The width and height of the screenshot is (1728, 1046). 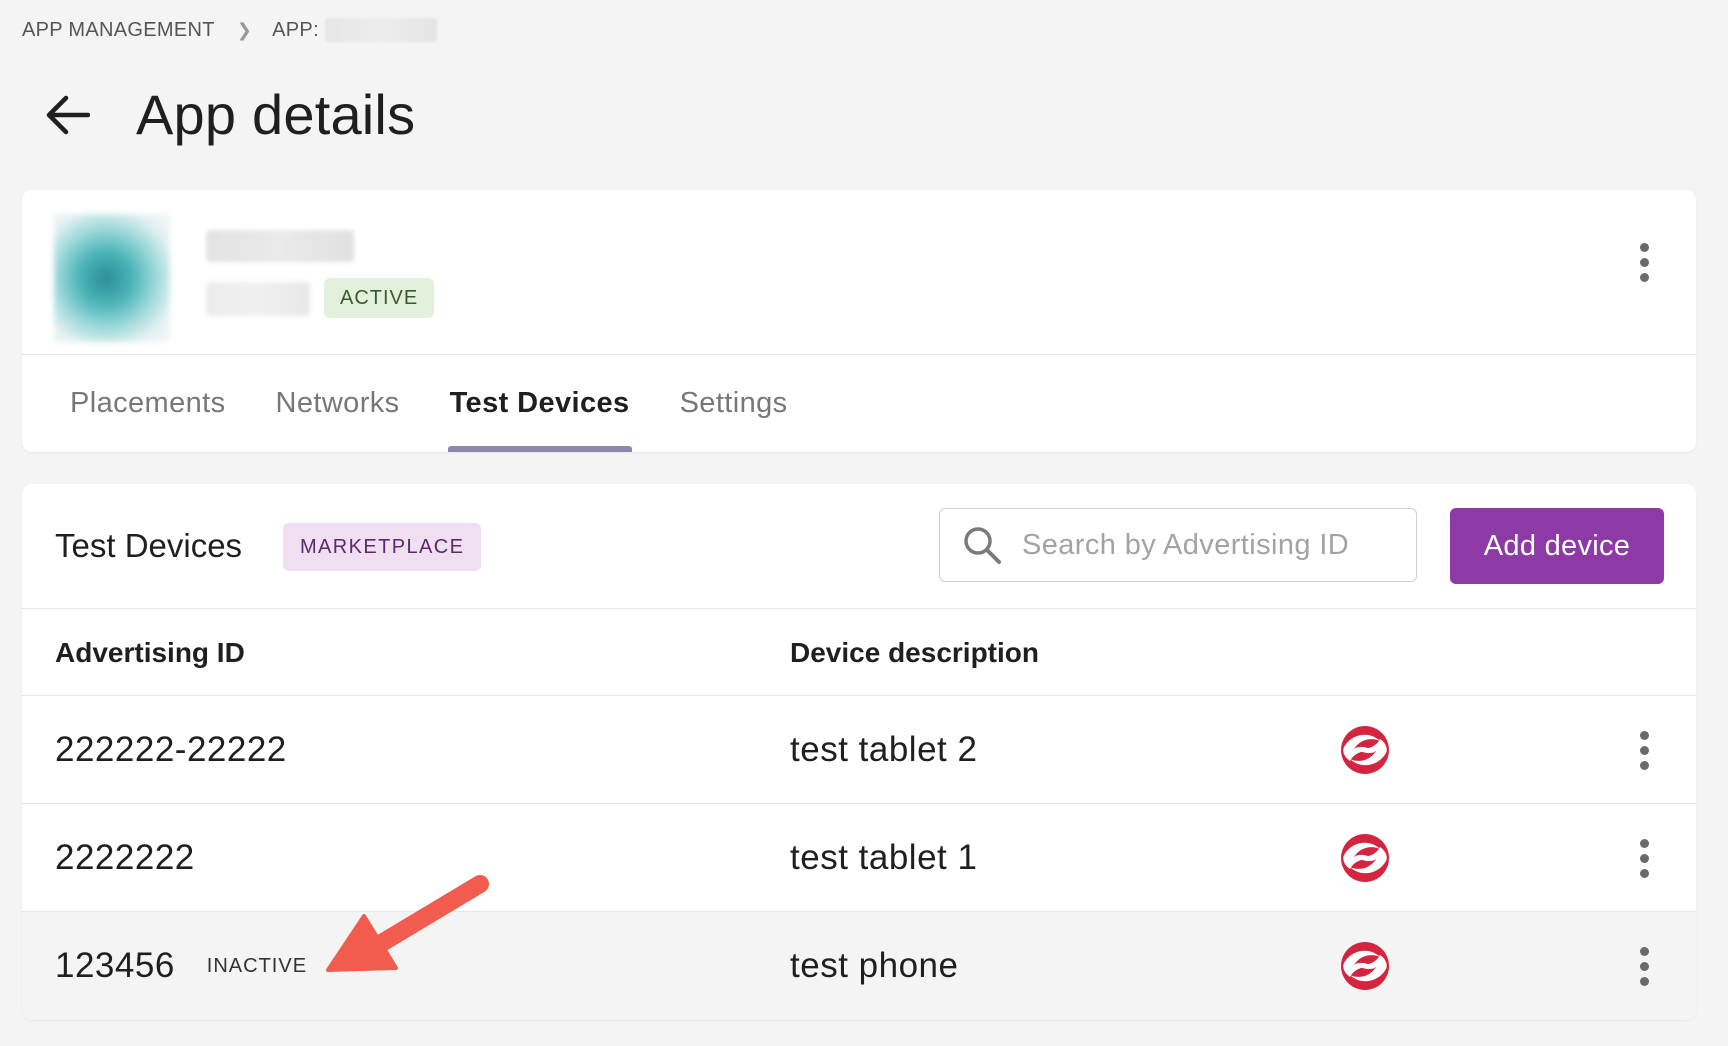 I want to click on search-icon, so click(x=982, y=545).